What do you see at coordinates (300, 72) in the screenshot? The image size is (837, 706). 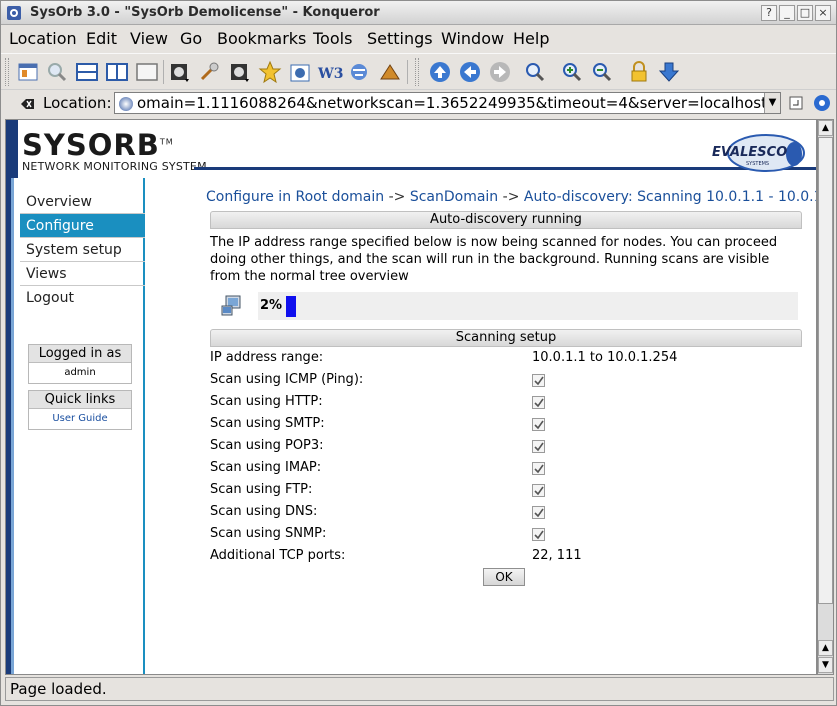 I see `calendar-icon` at bounding box center [300, 72].